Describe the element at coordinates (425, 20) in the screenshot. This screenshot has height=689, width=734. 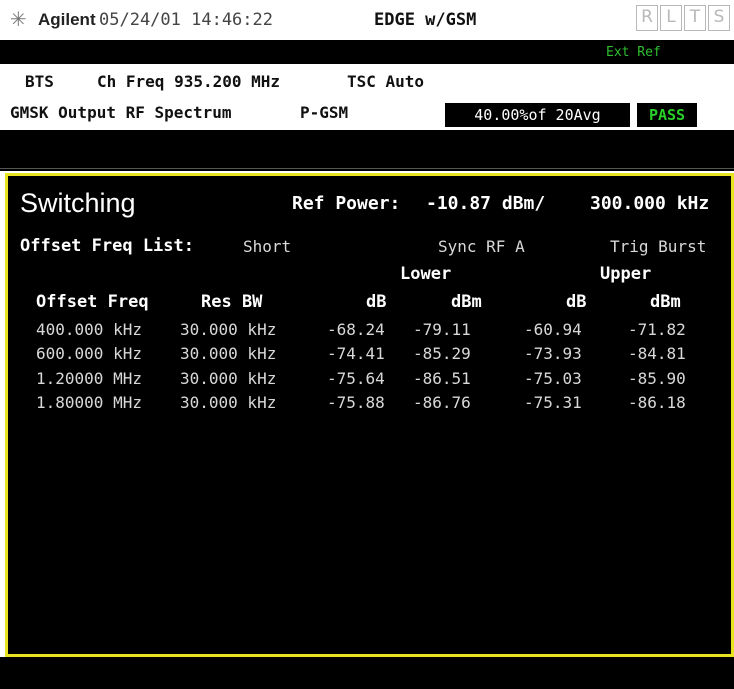
I see `mode-label: EDGE w/GSM` at that location.